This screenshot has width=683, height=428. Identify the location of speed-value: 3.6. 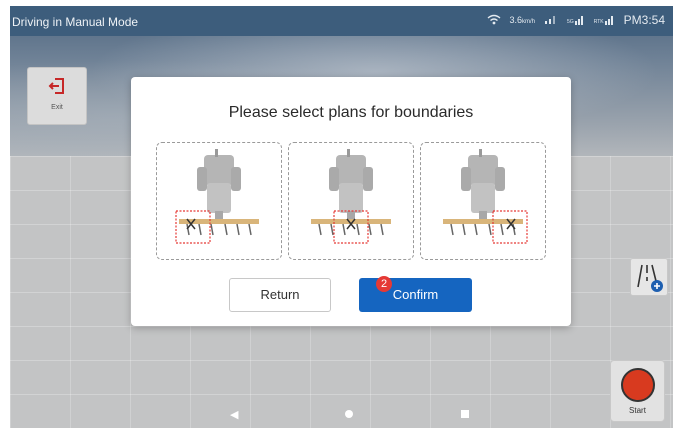
(516, 20).